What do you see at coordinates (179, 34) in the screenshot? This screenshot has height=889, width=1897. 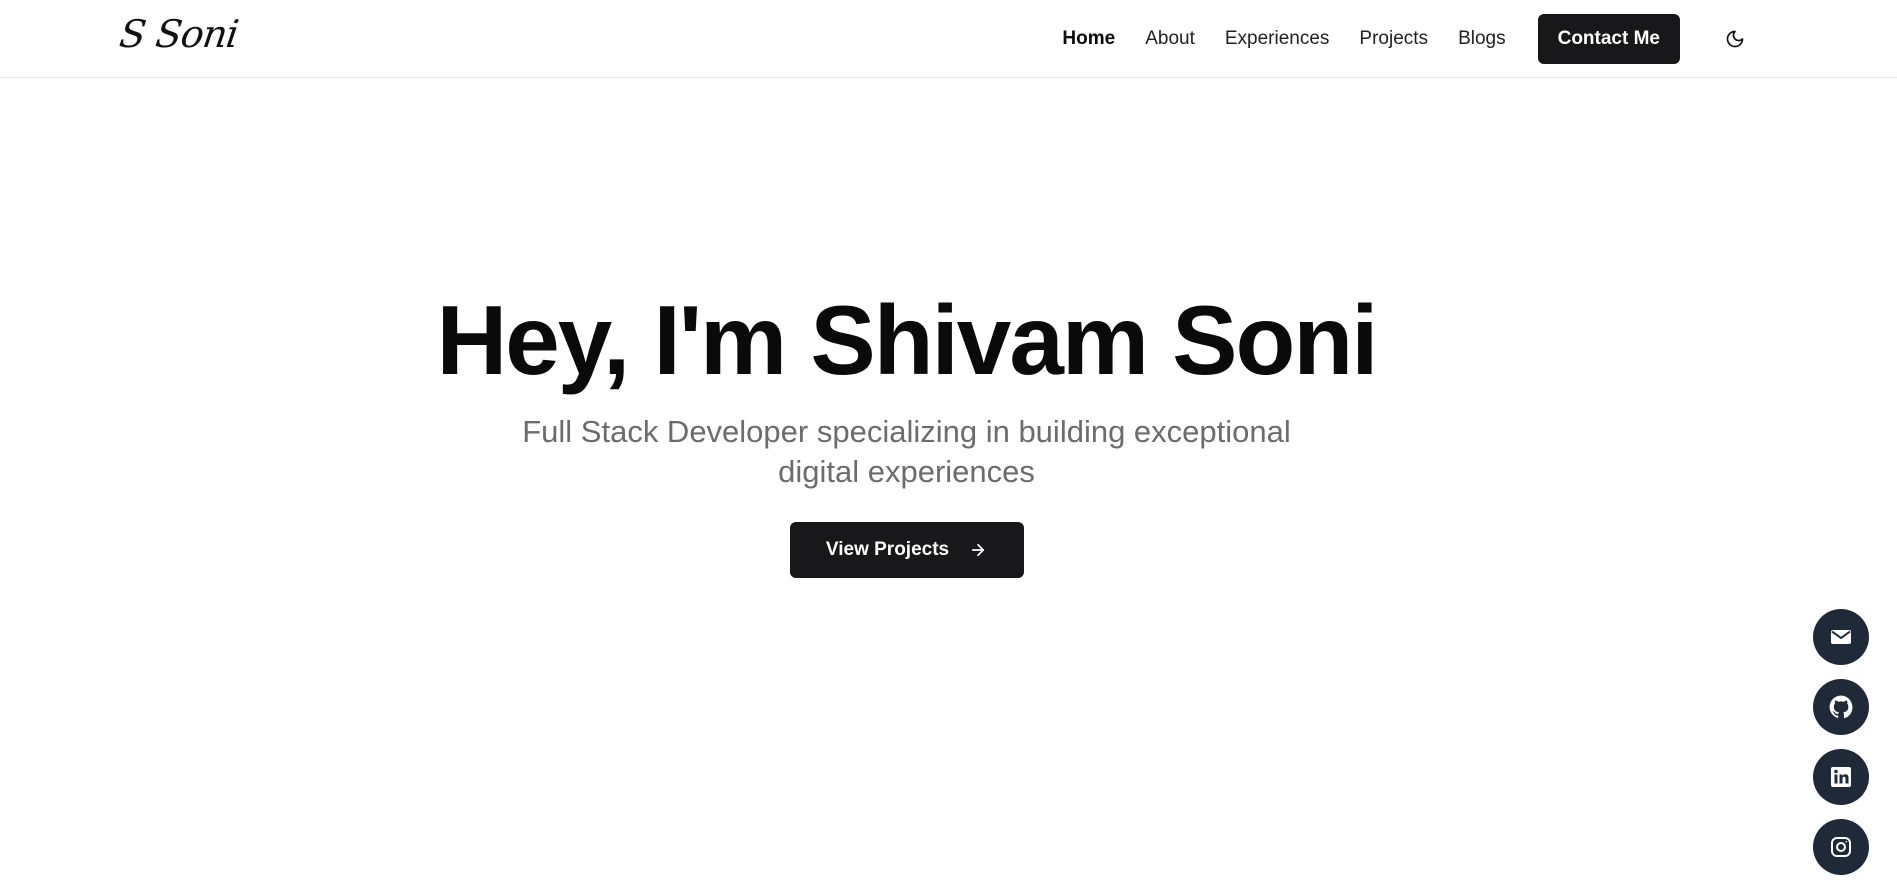 I see `site-logo: S Soni` at bounding box center [179, 34].